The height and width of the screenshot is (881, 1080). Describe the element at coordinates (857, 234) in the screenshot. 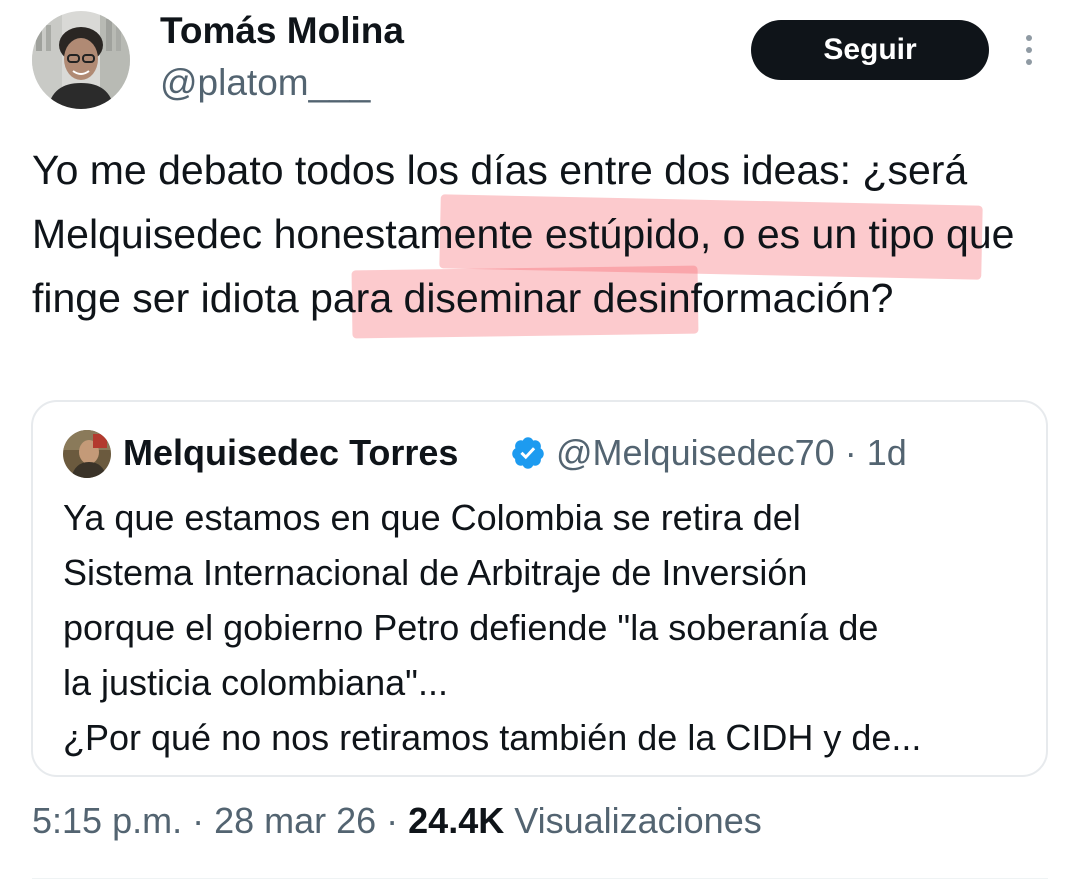

I see `tweet-text-part: , o es un tipo que` at that location.